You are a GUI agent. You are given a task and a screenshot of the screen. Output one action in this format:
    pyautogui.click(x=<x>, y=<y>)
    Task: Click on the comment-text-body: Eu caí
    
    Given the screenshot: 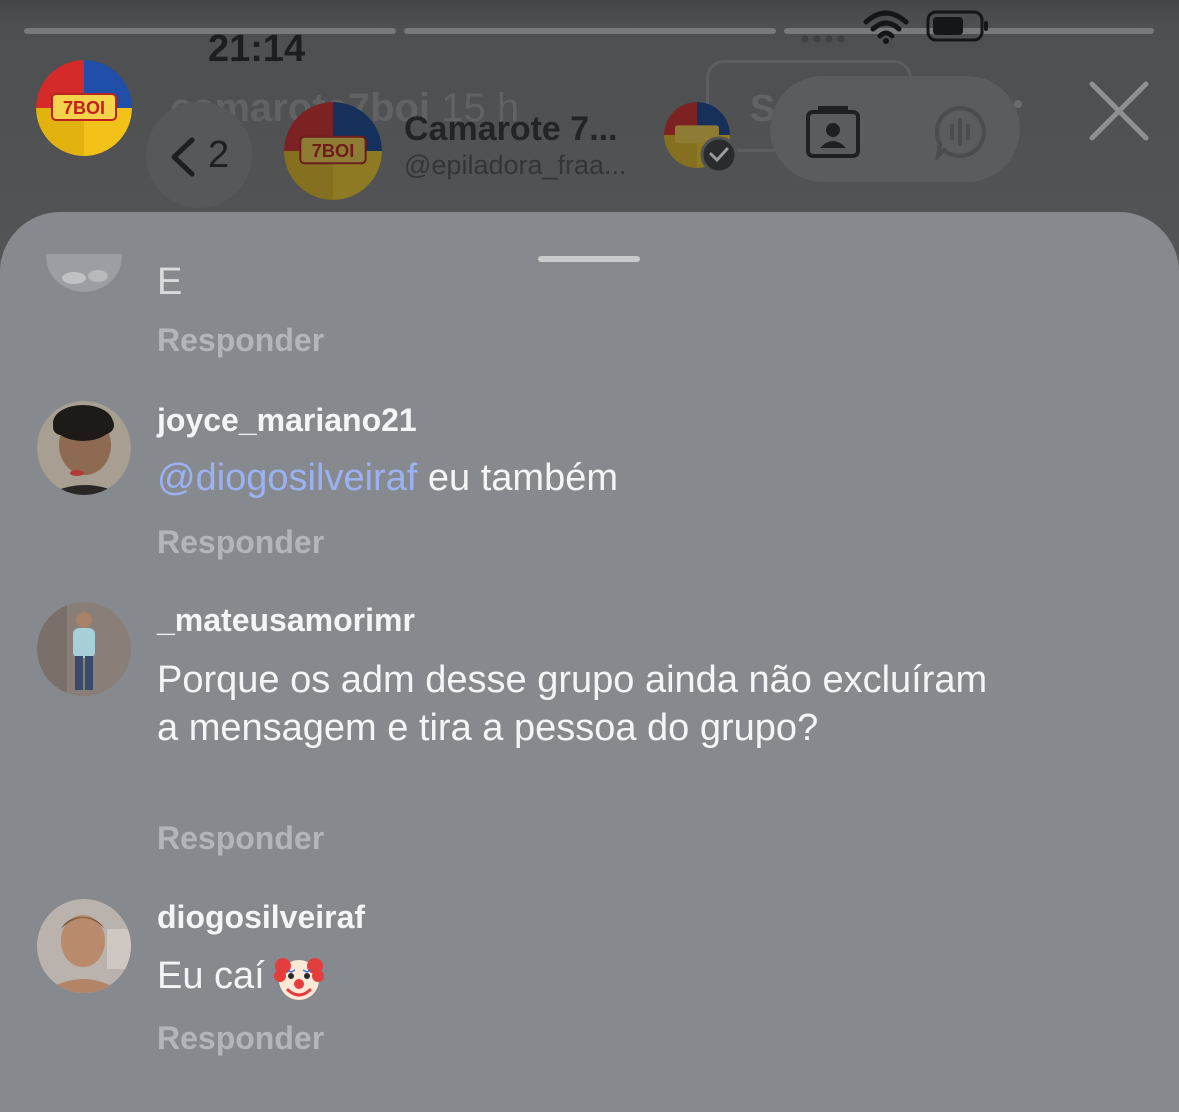 What is the action you would take?
    pyautogui.click(x=211, y=976)
    